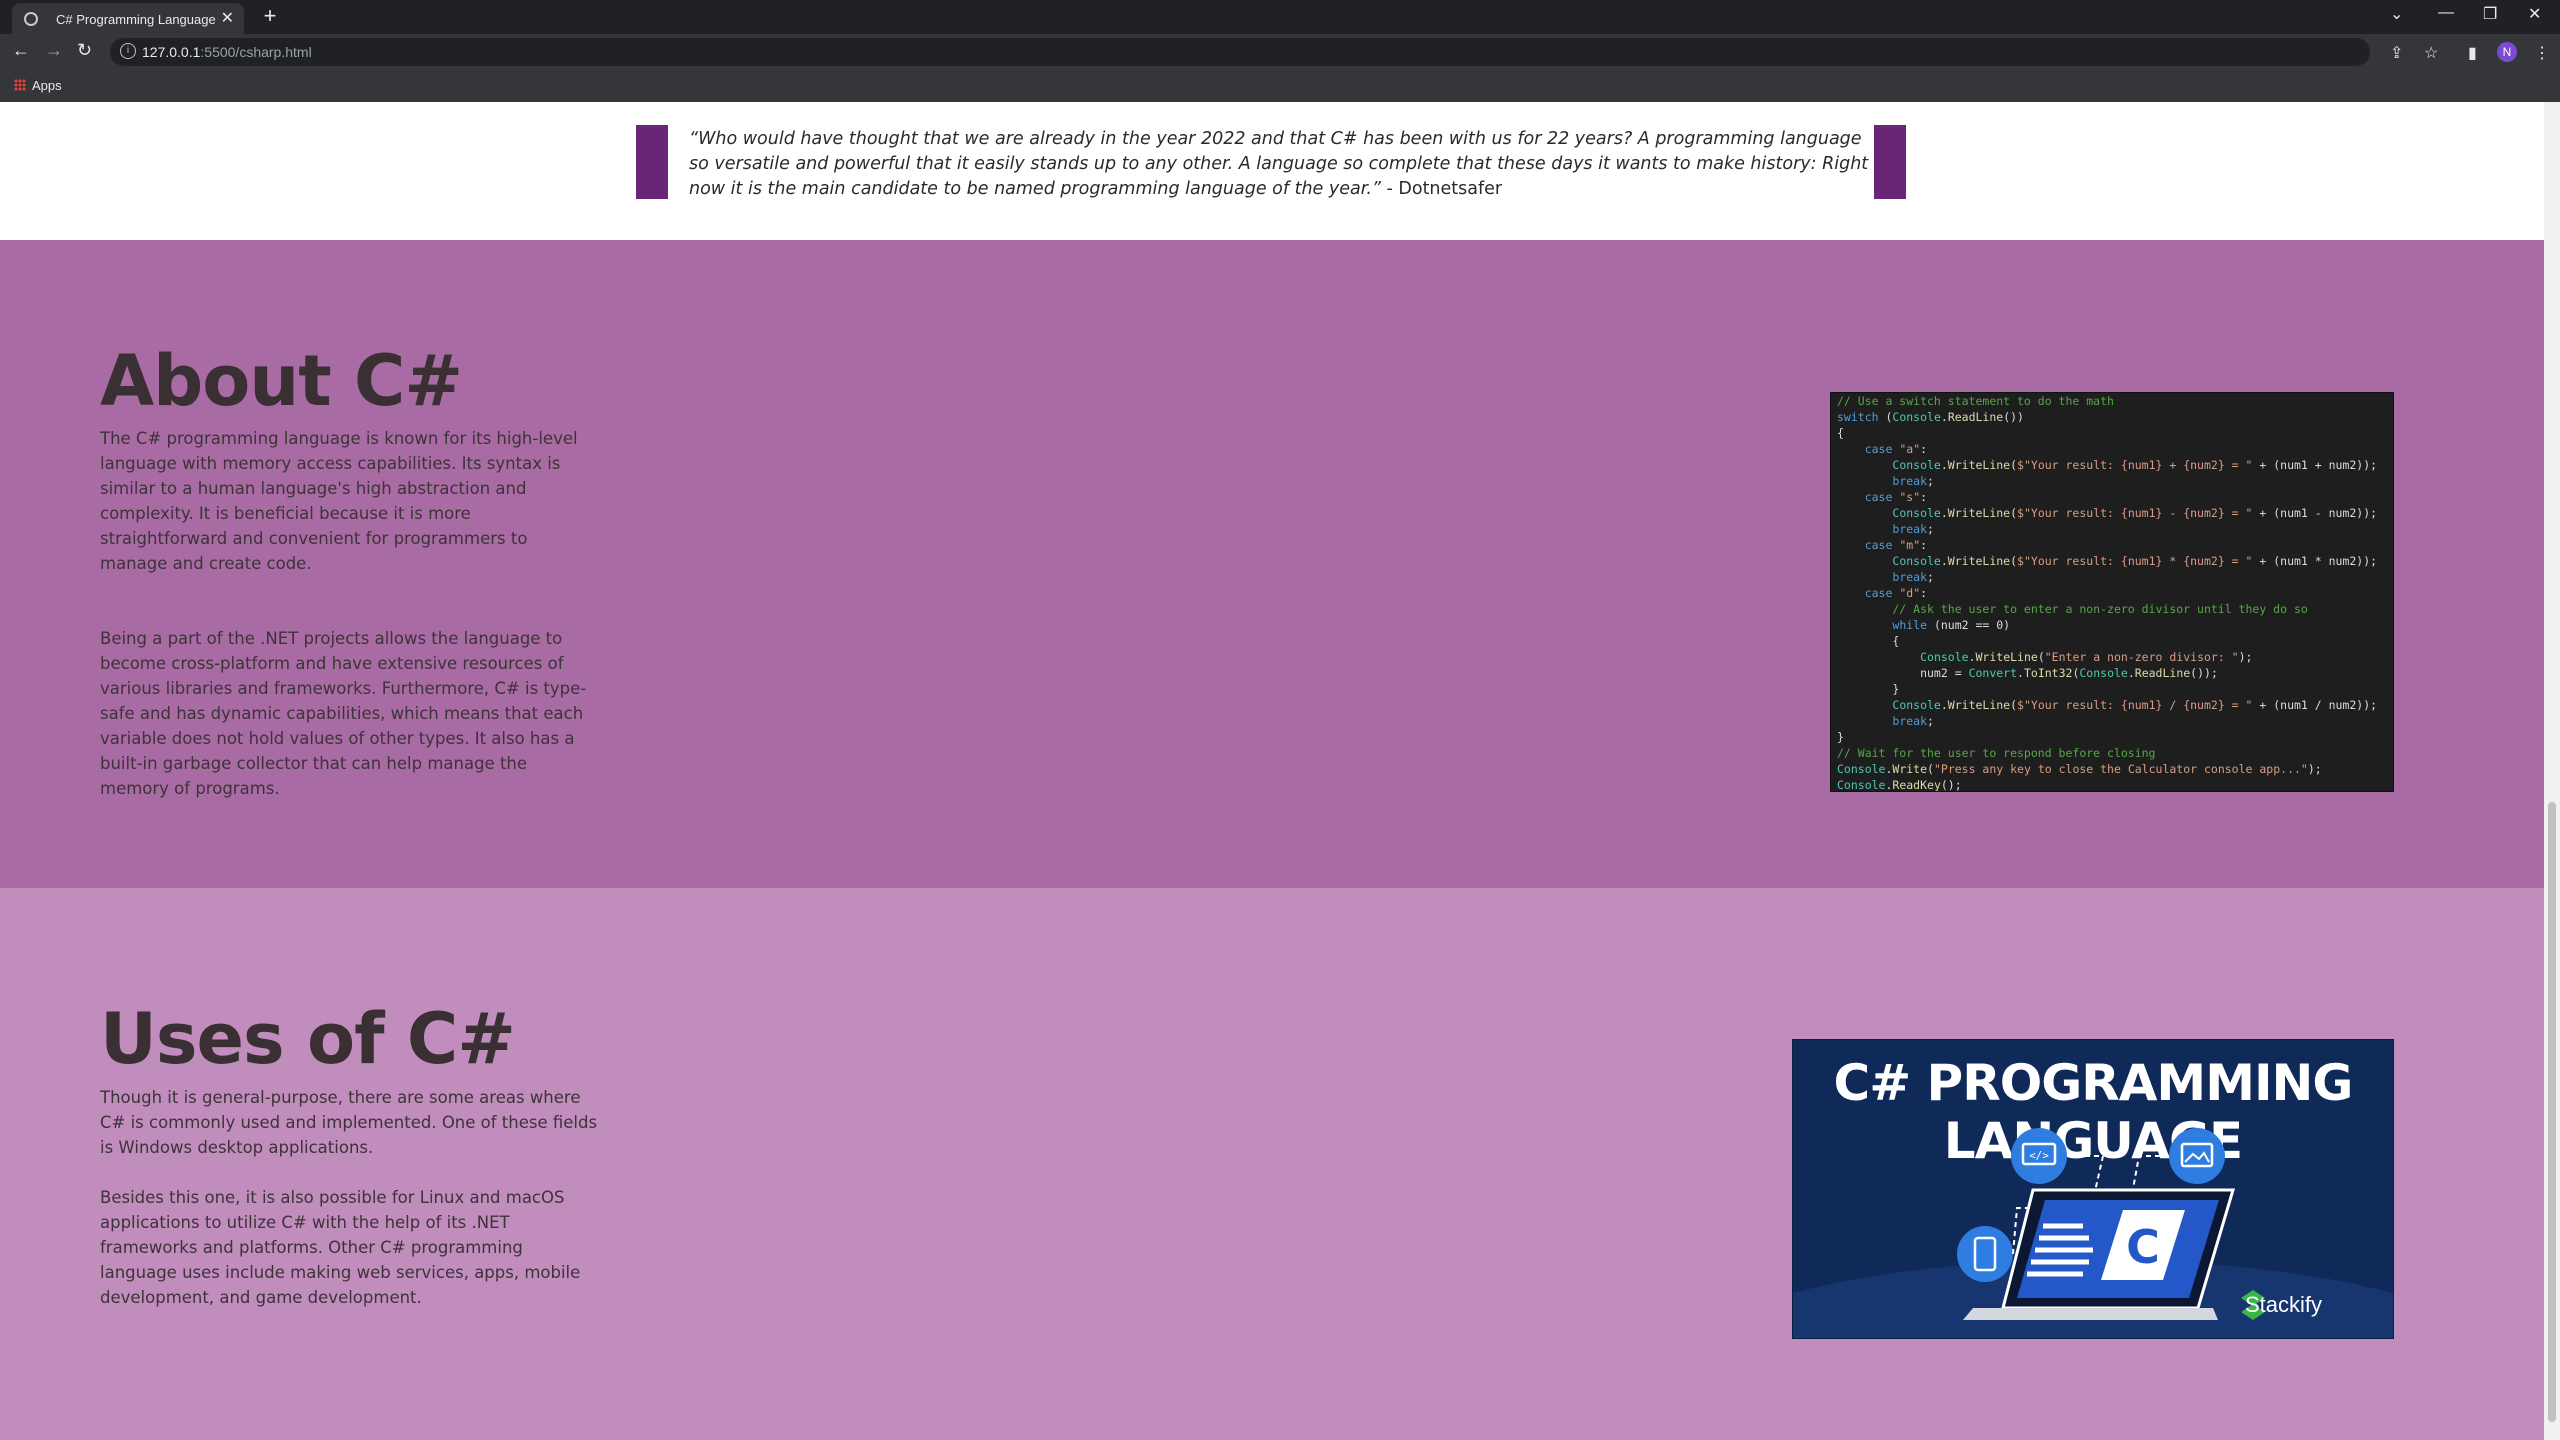 The image size is (2560, 1440). I want to click on forward-button: →, so click(54, 50).